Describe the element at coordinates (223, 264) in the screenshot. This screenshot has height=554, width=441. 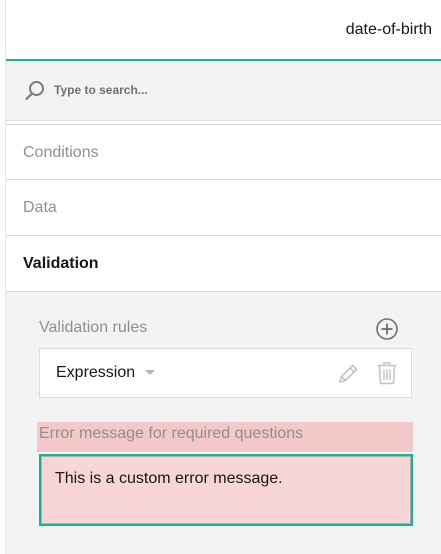
I see `section-validation: Validation` at that location.